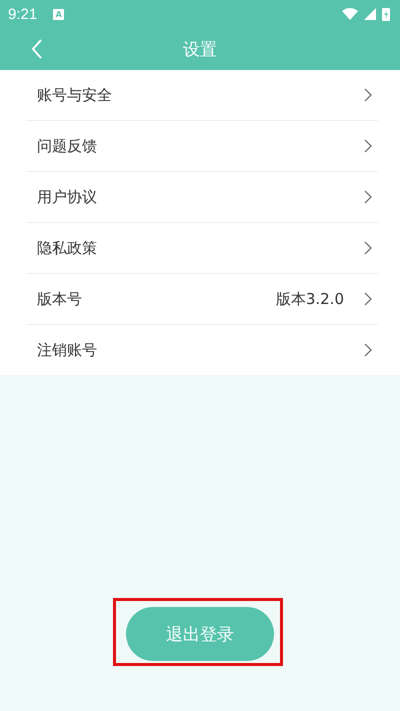 This screenshot has width=400, height=711. I want to click on clock: 9:21, so click(23, 14).